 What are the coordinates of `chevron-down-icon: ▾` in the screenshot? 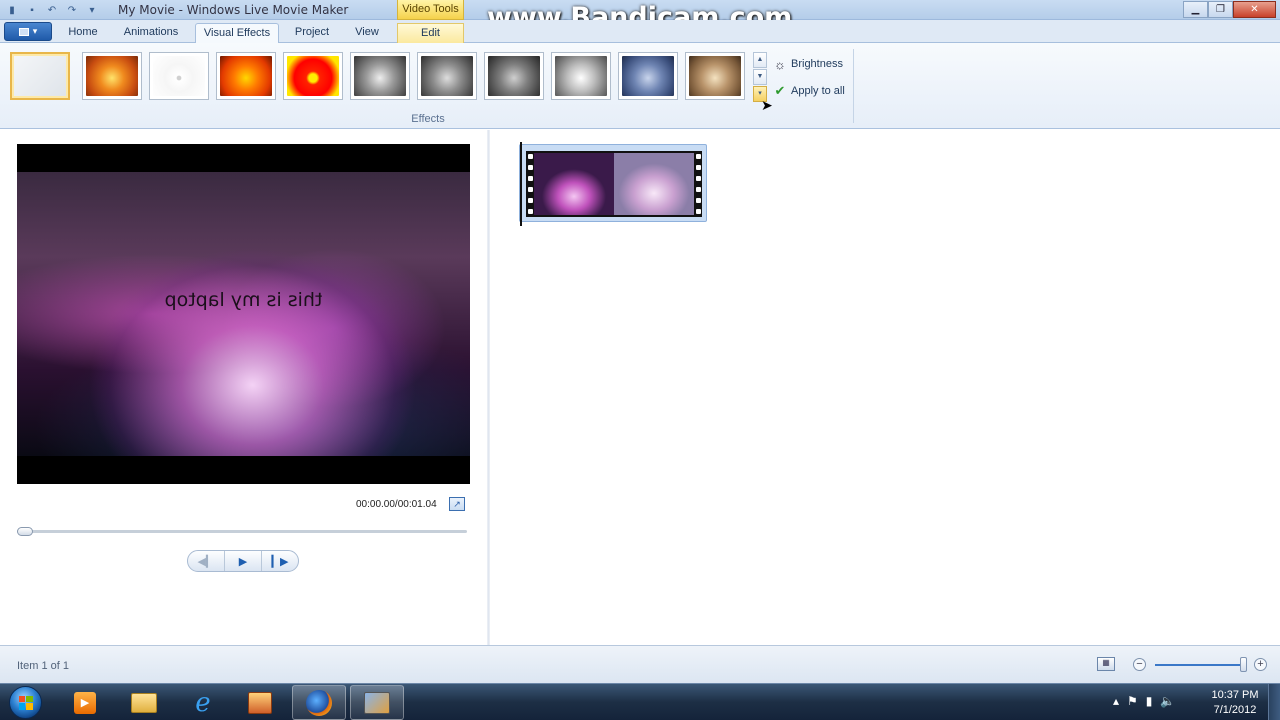 It's located at (35, 31).